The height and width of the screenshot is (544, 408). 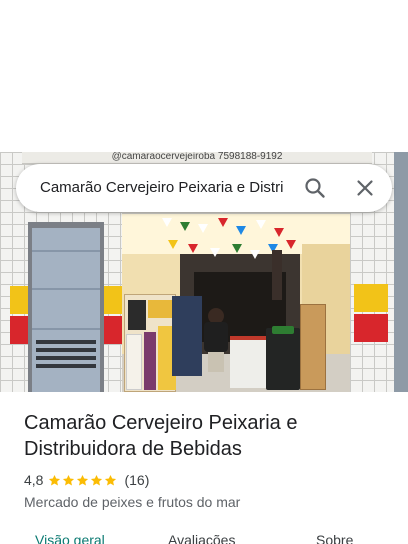 I want to click on search-input: Camarão Cervejeiro Peixaria e Distri, so click(x=165, y=188).